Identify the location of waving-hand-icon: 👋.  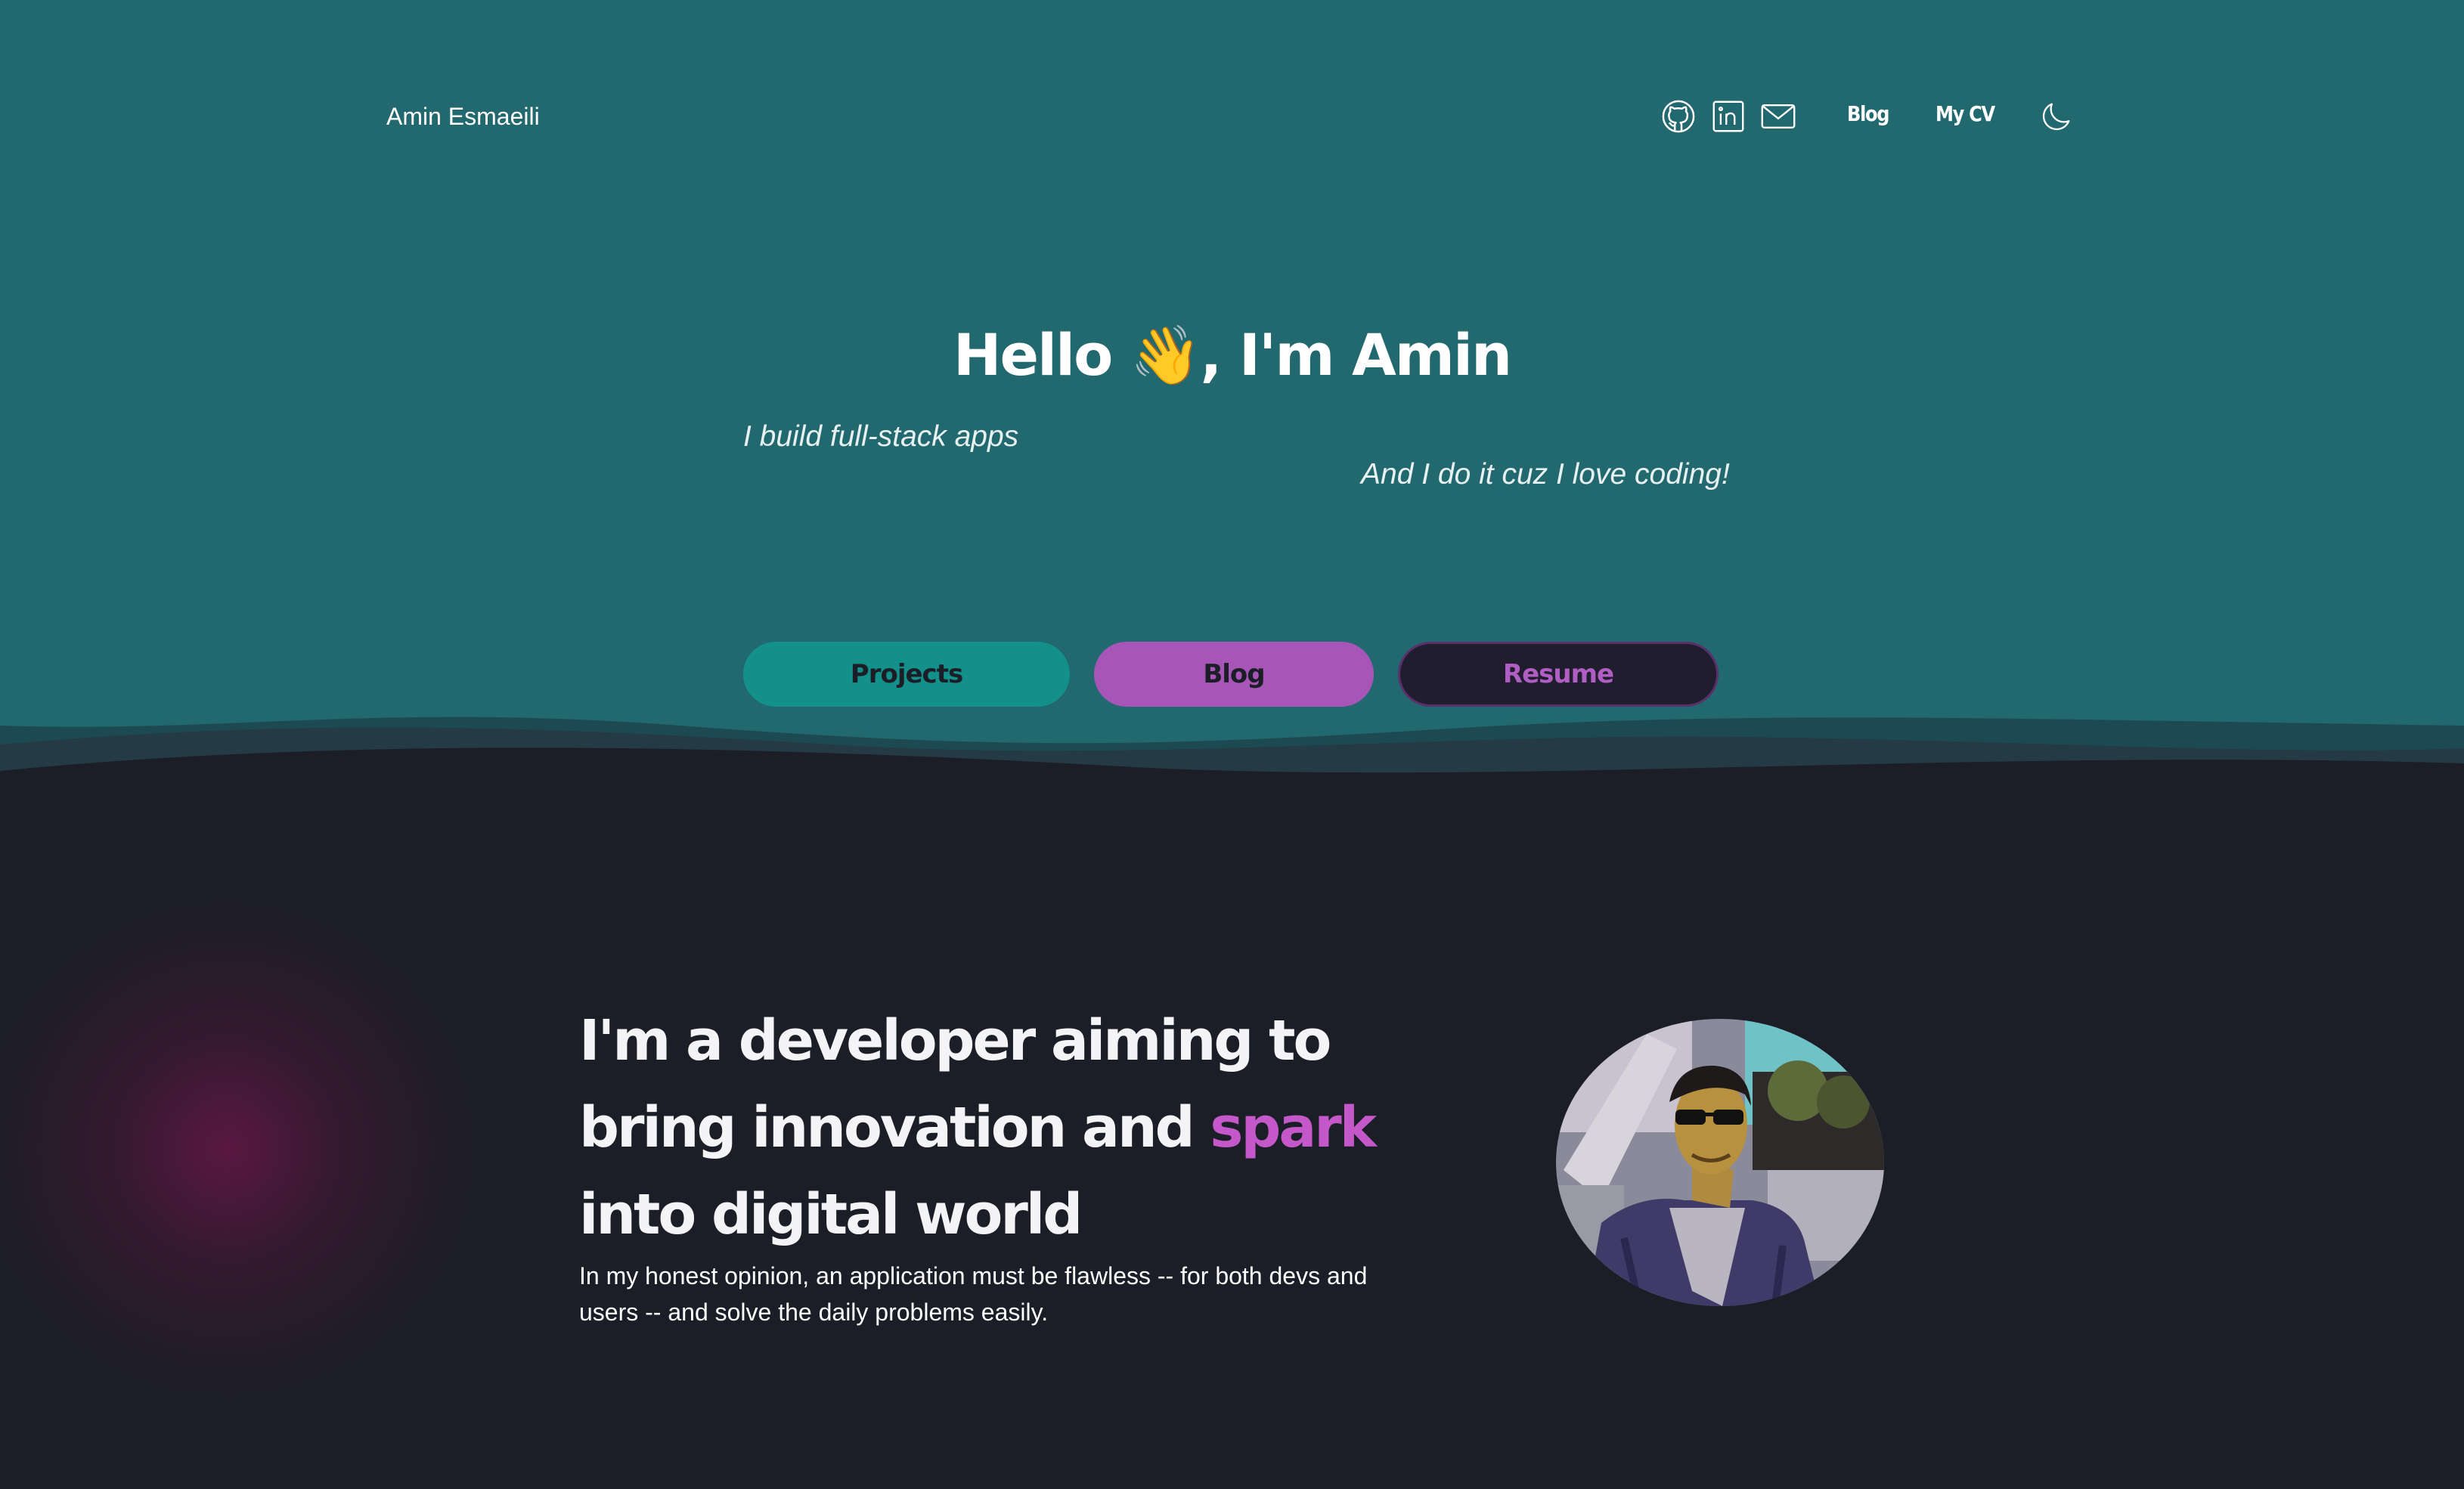
(1166, 355).